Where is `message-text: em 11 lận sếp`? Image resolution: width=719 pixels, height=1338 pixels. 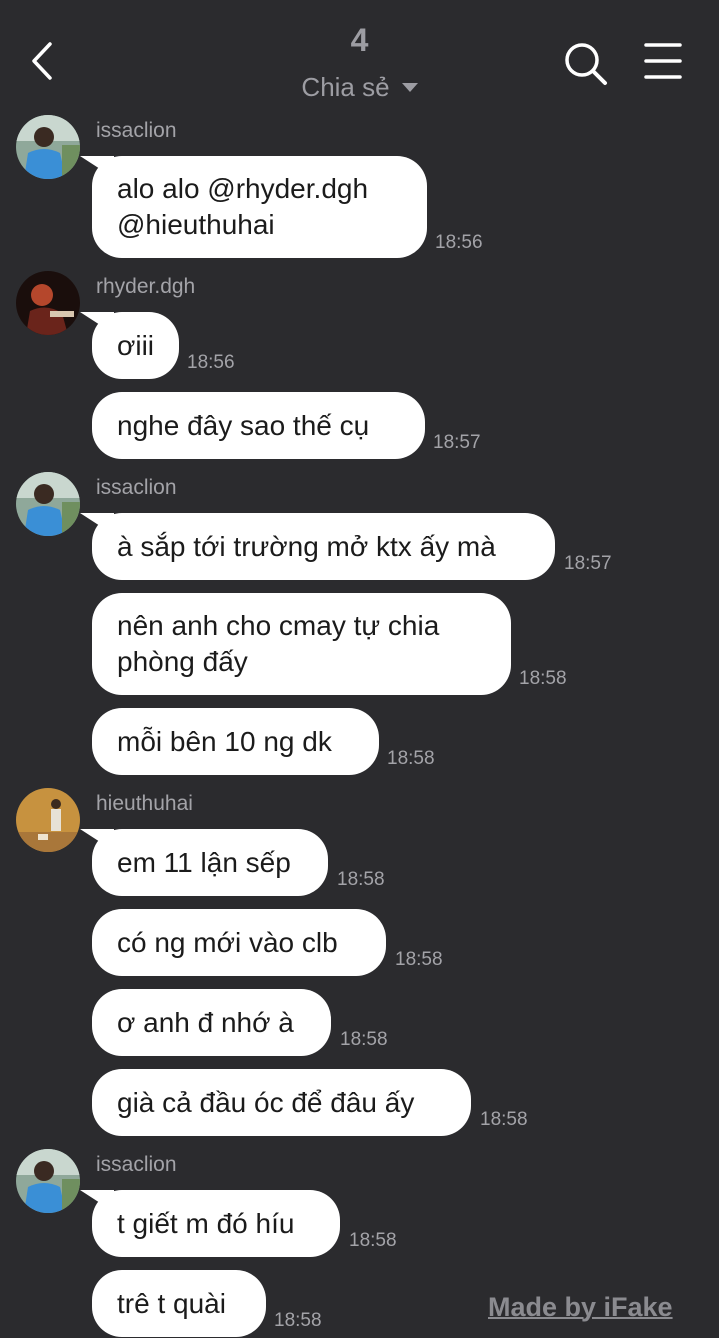 message-text: em 11 lận sếp is located at coordinates (204, 862).